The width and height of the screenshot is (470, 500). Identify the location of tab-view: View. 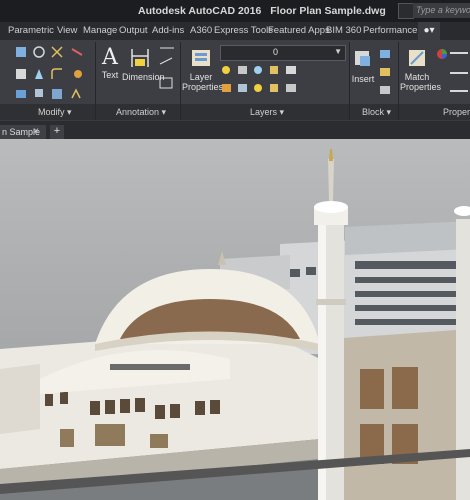
(67, 30).